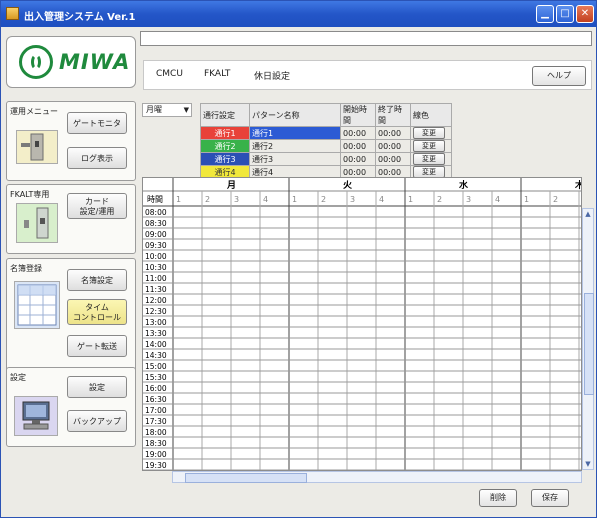  What do you see at coordinates (431, 115) in the screenshot?
I see `header-color: 線色` at bounding box center [431, 115].